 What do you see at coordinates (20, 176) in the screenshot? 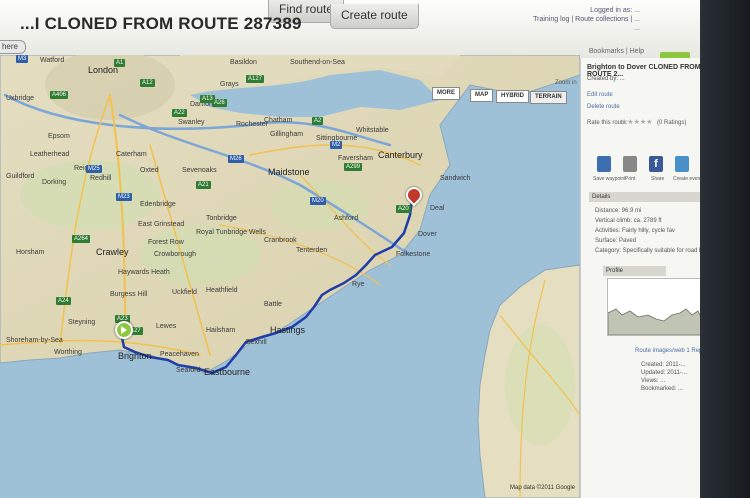
I see `map-label-guildford: Guildford` at bounding box center [20, 176].